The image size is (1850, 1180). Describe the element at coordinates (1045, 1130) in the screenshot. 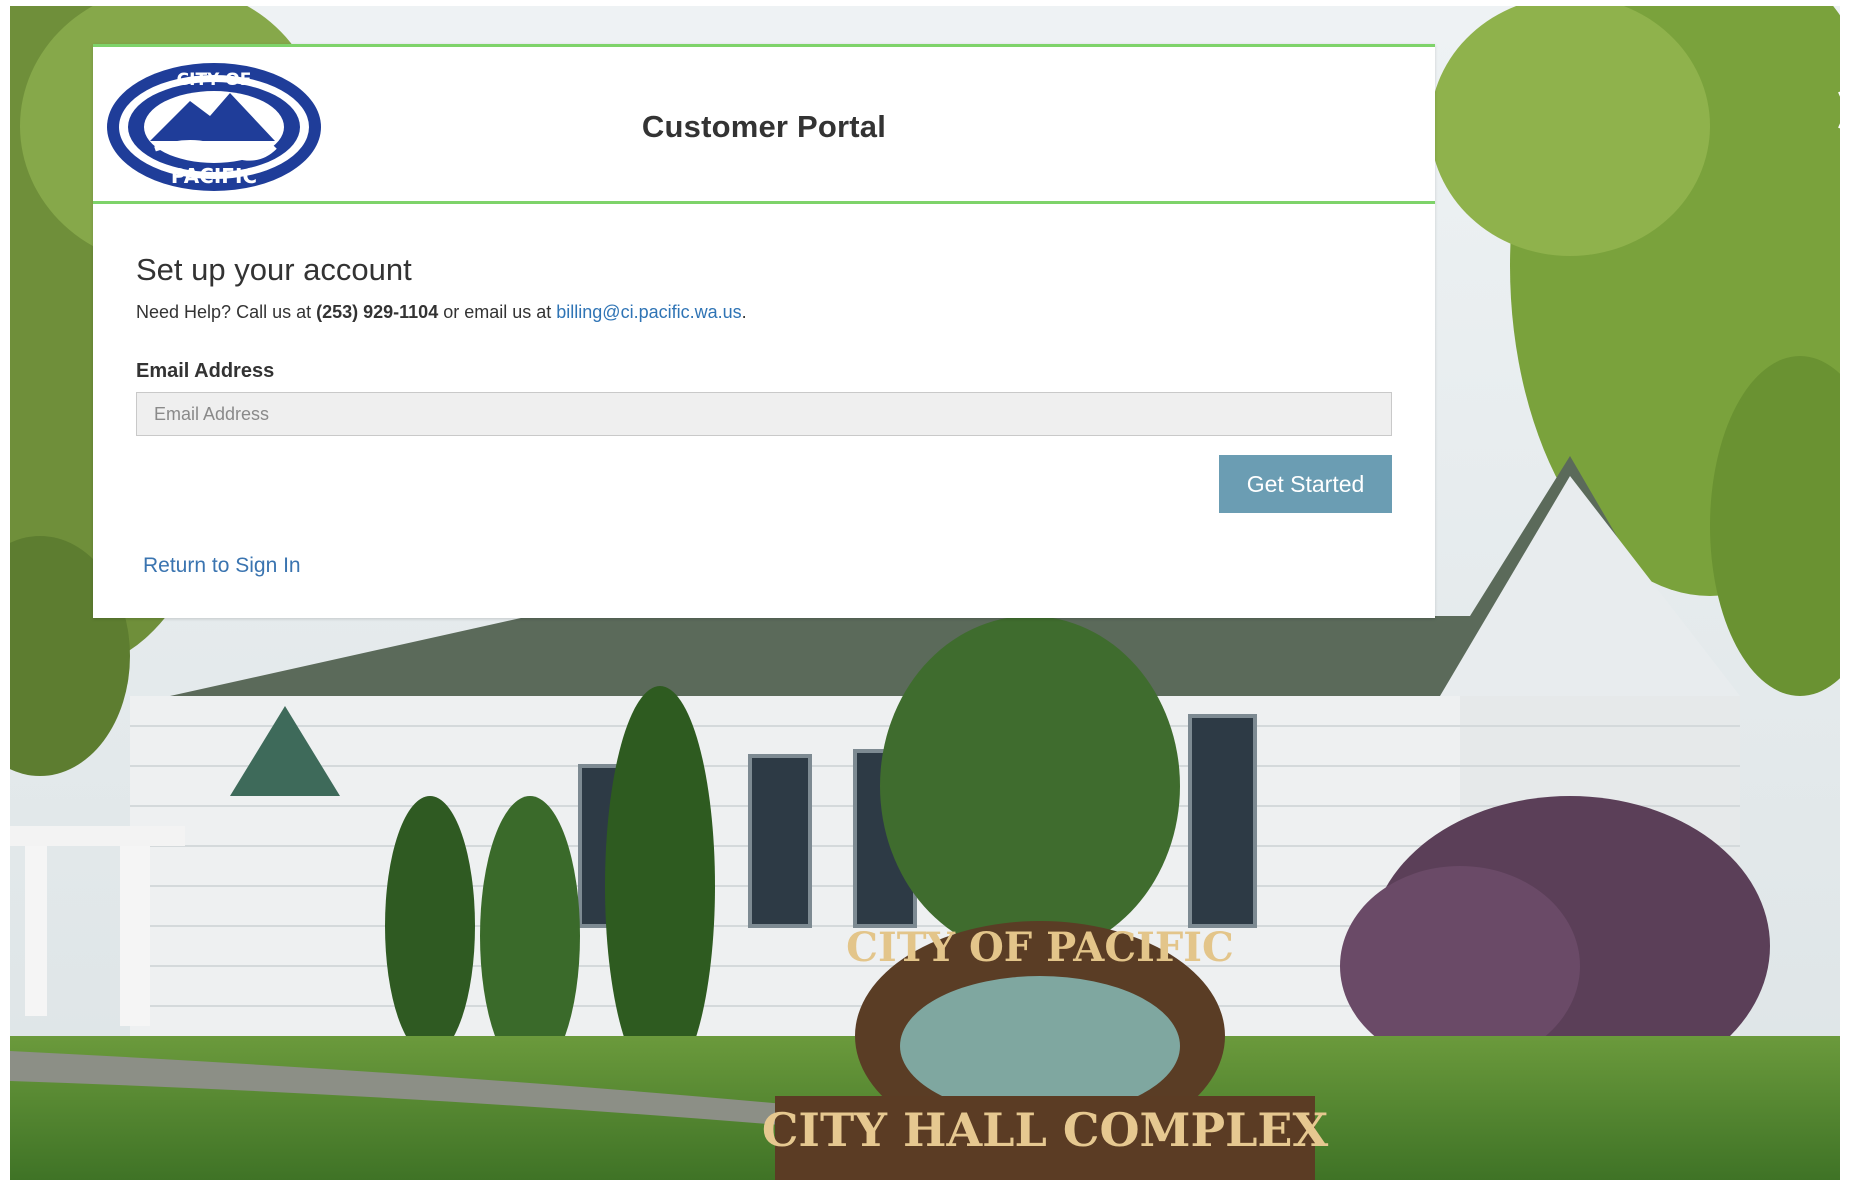

I see `sign-bottom-text: CITY HALL COMPLEX` at that location.